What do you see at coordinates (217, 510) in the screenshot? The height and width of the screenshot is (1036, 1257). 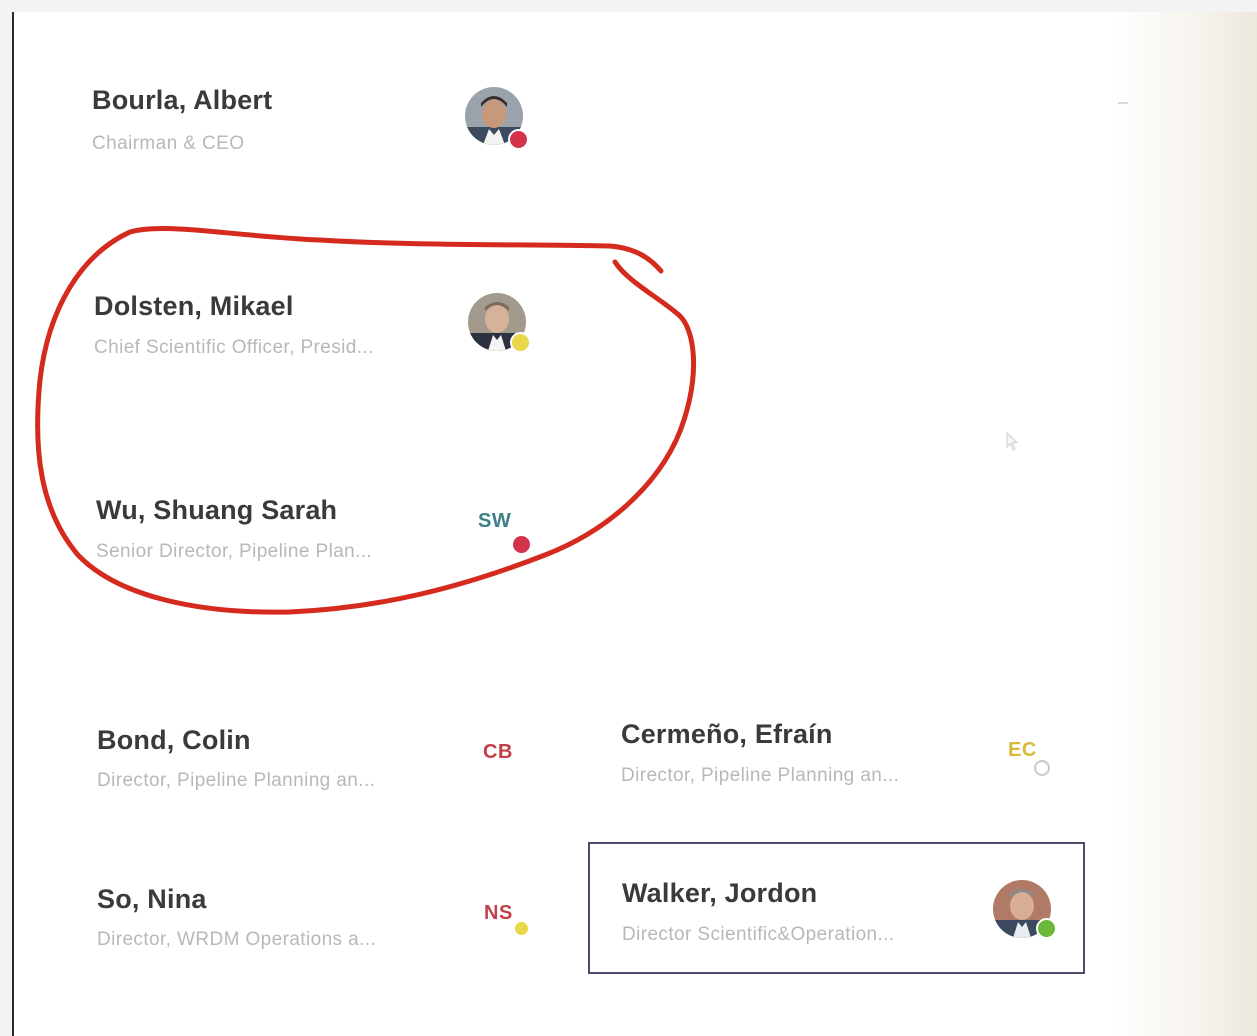 I see `person-name: Wu, Shuang Sarah` at bounding box center [217, 510].